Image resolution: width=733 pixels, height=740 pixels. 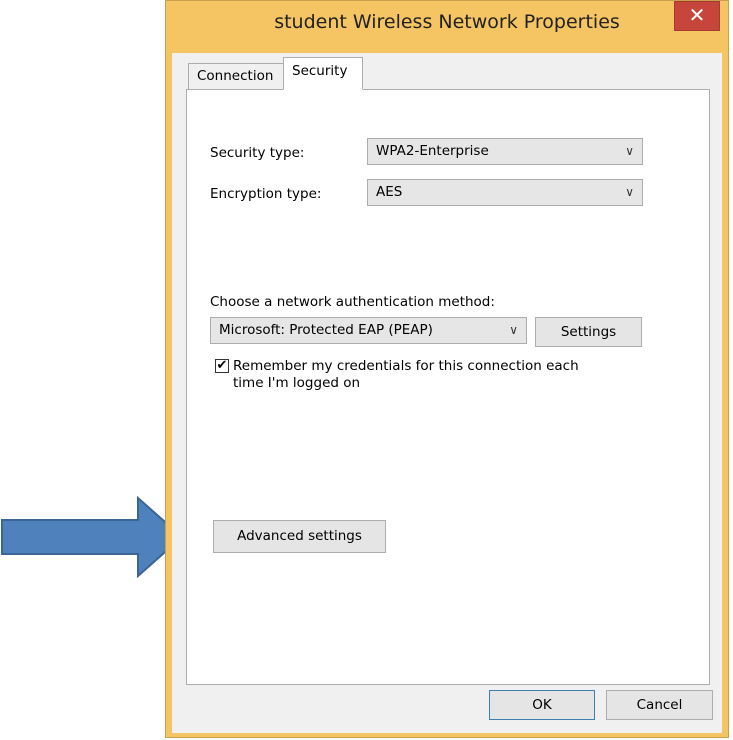 I want to click on close-button: ✕, so click(x=697, y=16).